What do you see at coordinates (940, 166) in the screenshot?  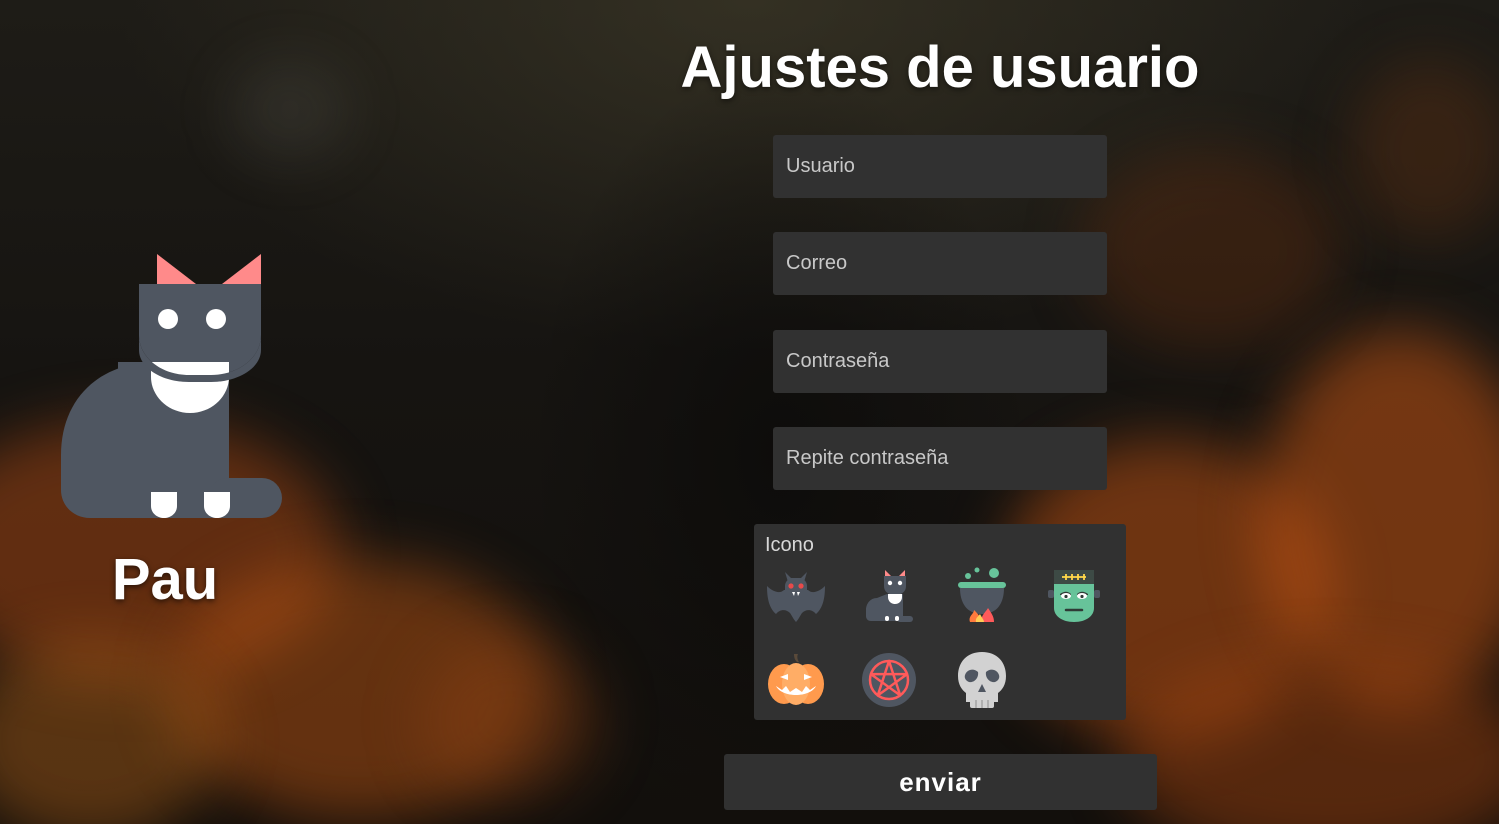 I see `username-input` at bounding box center [940, 166].